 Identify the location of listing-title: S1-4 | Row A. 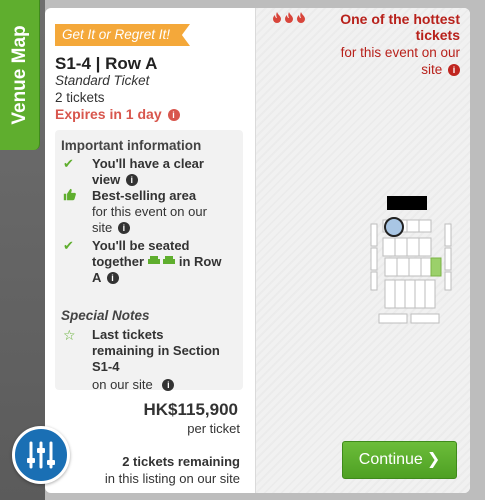
(106, 63).